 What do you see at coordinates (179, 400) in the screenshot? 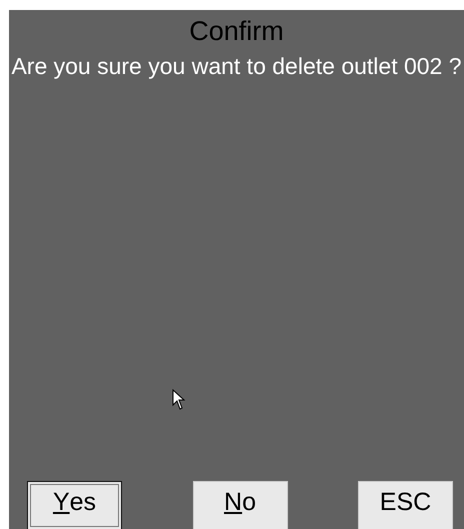
I see `mouse-pointer-icon` at bounding box center [179, 400].